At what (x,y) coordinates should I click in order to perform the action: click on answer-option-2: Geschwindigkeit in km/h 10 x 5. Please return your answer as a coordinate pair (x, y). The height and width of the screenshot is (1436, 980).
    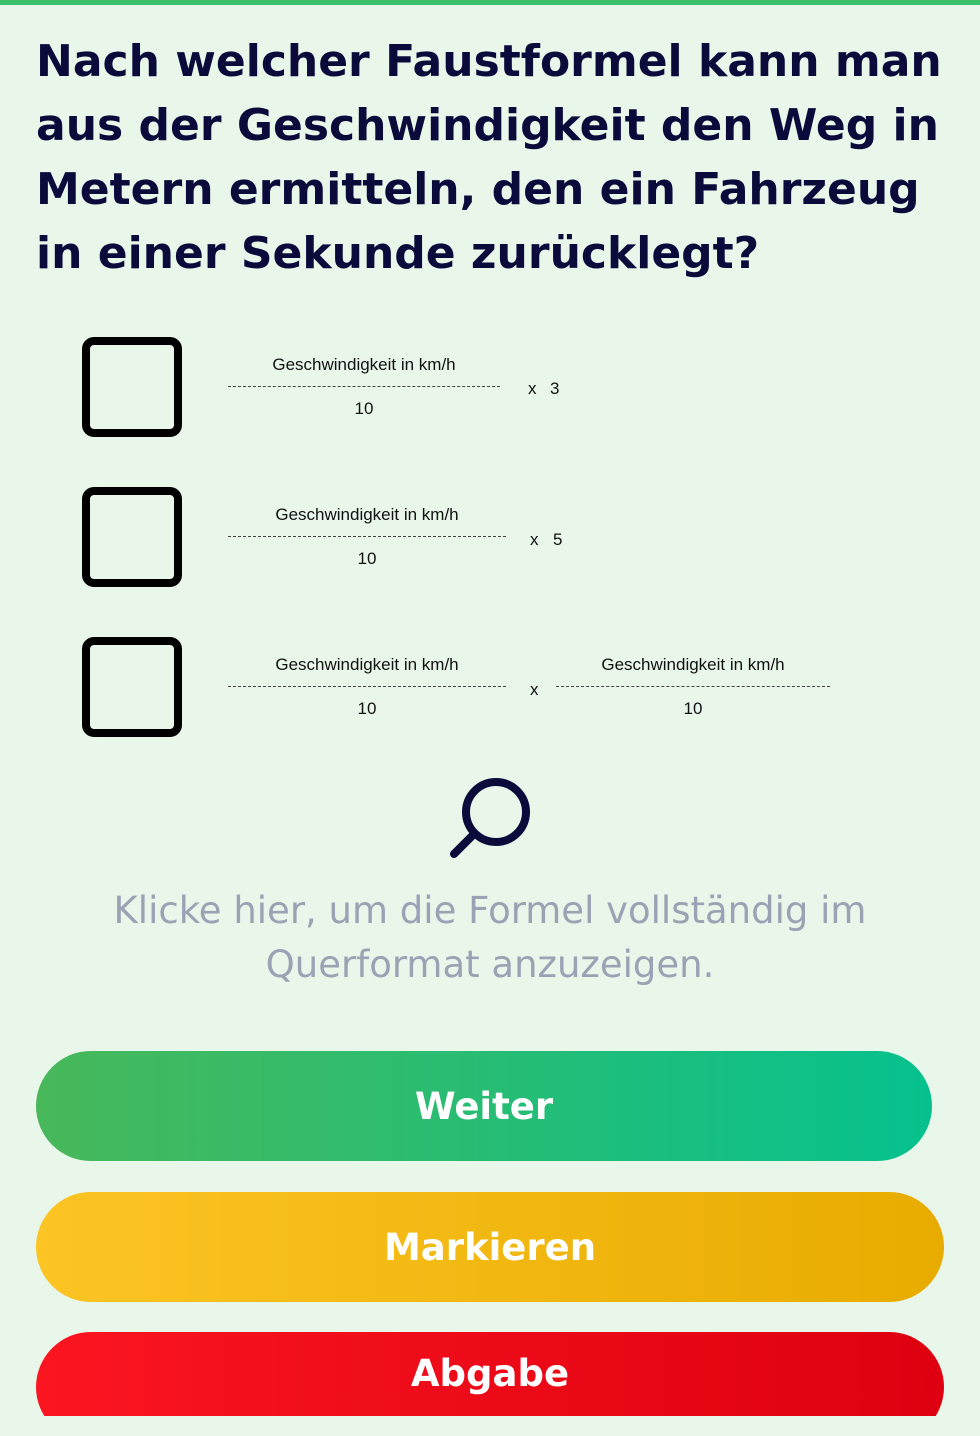
    Looking at the image, I should click on (505, 537).